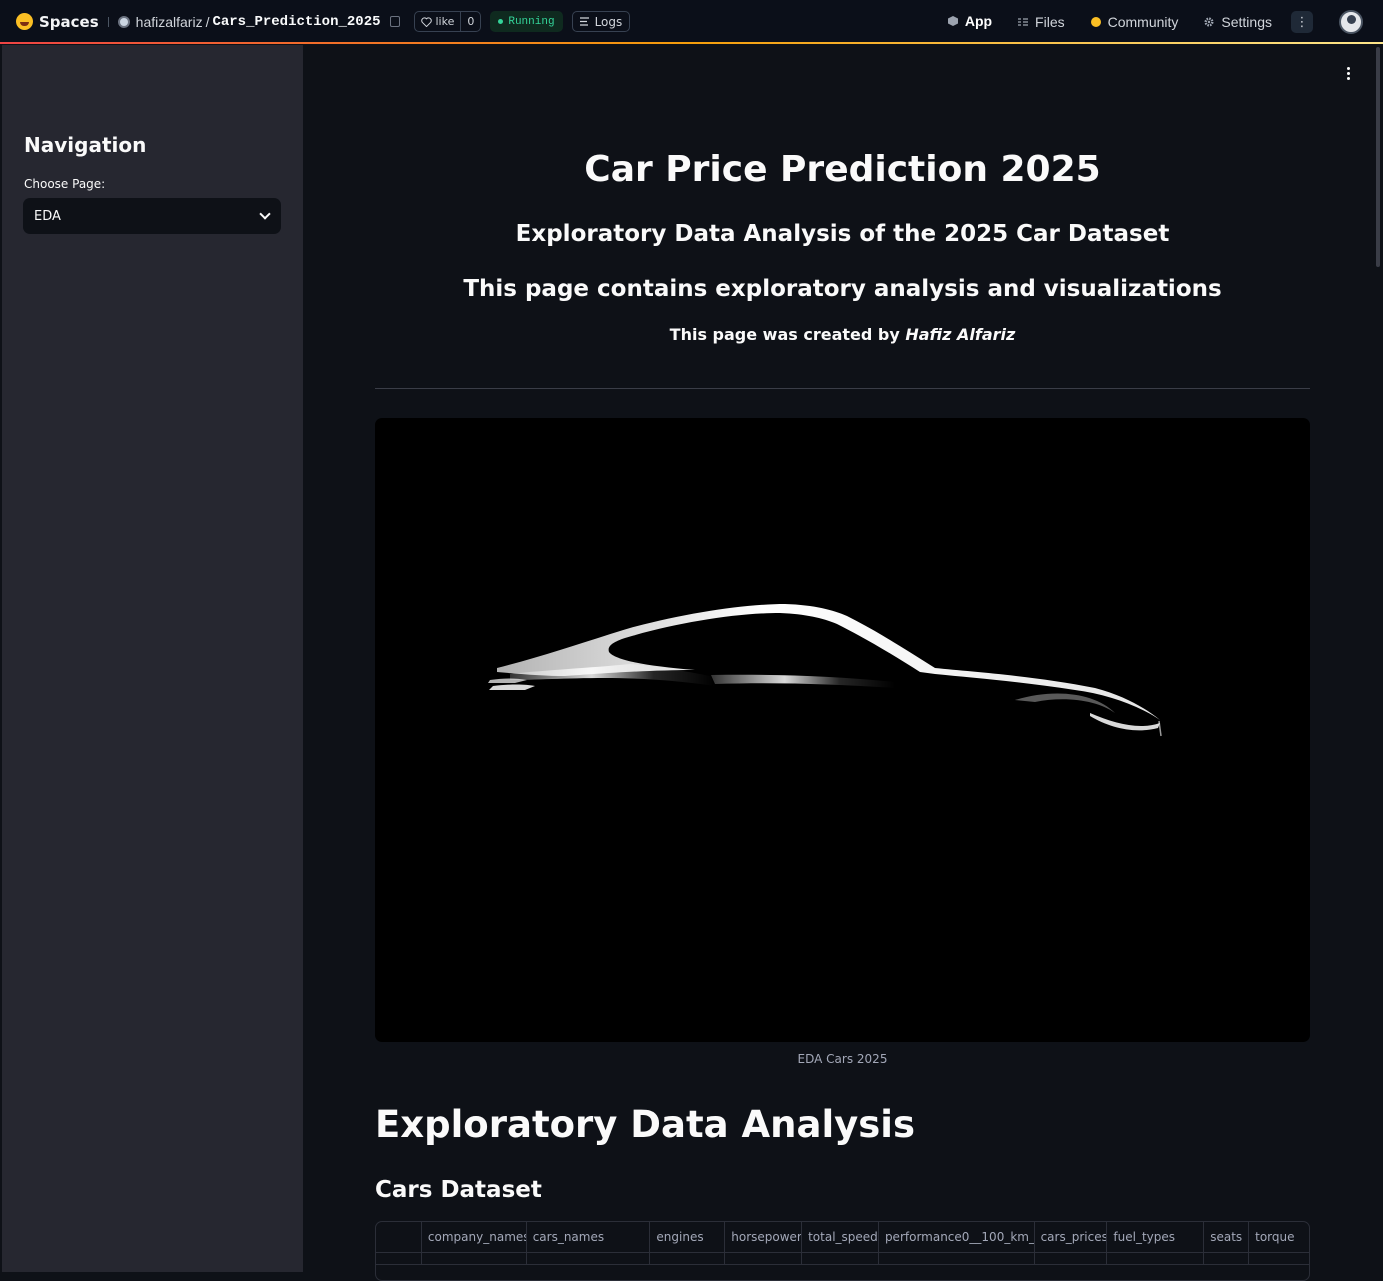 This screenshot has height=1281, width=1383. What do you see at coordinates (1378, 157) in the screenshot?
I see `scrollbar-thumb` at bounding box center [1378, 157].